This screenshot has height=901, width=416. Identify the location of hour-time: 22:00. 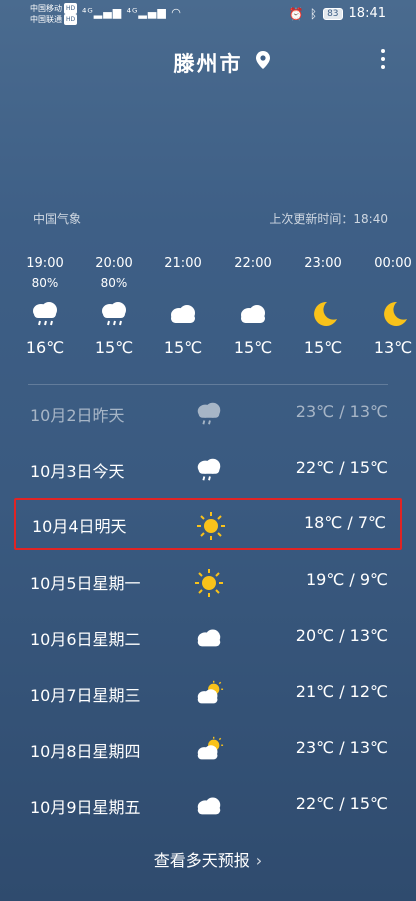
(253, 263).